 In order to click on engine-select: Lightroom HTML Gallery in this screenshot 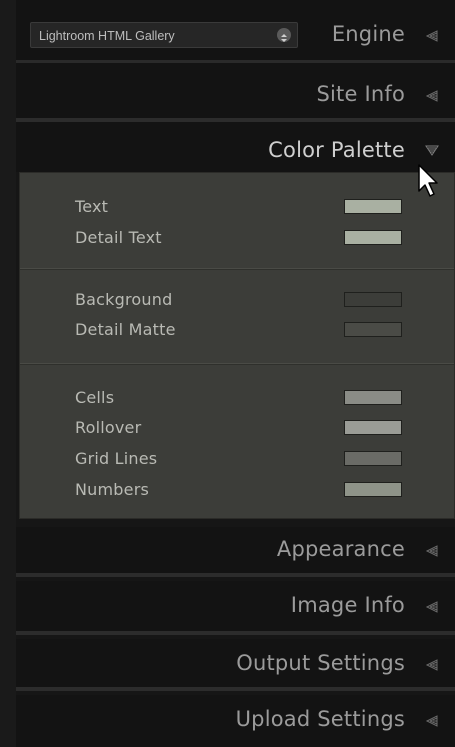, I will do `click(164, 35)`.